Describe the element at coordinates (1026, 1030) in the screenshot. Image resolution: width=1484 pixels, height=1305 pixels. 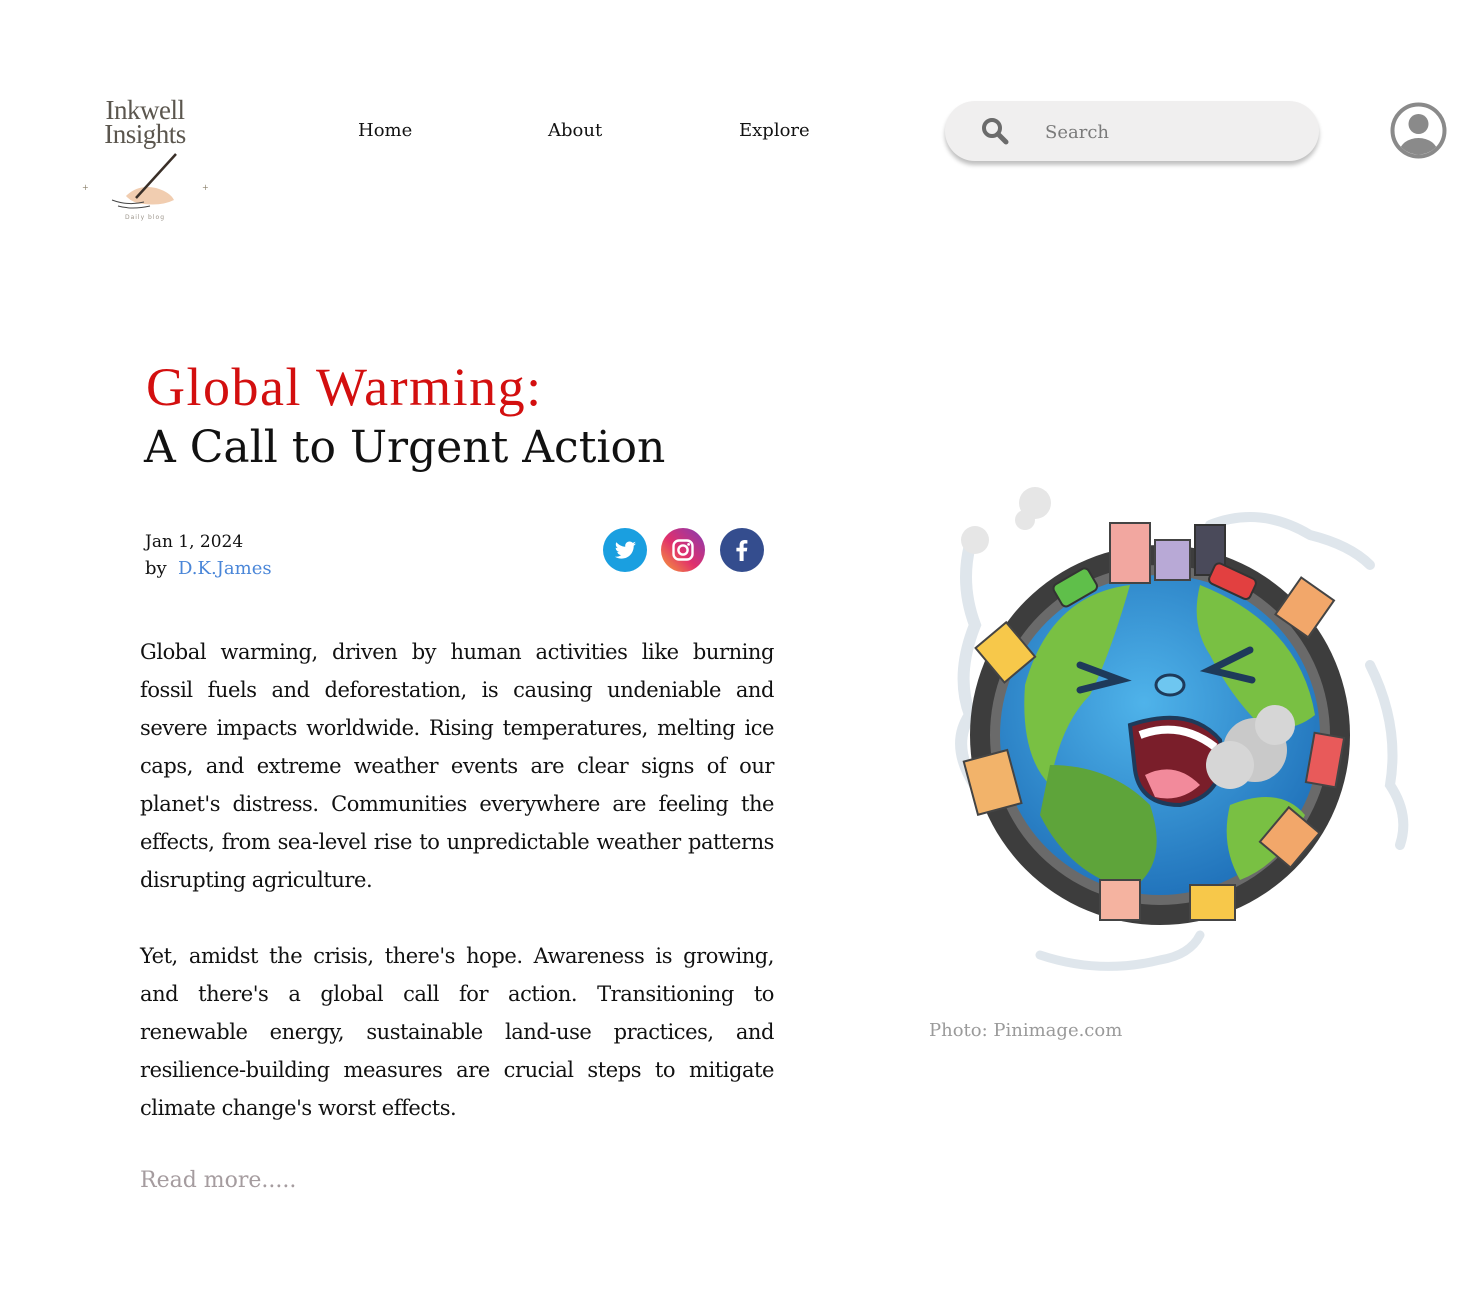
I see `photo-caption: Photo: Pinimage.com` at that location.